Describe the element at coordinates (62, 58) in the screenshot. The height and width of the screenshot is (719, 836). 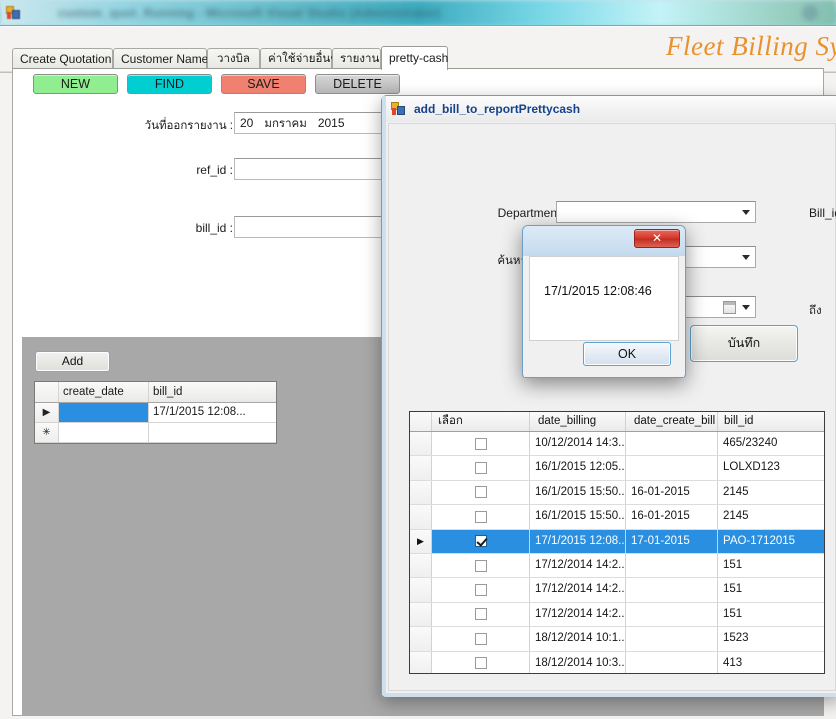
I see `tab-create-quotation: Create Quotation` at that location.